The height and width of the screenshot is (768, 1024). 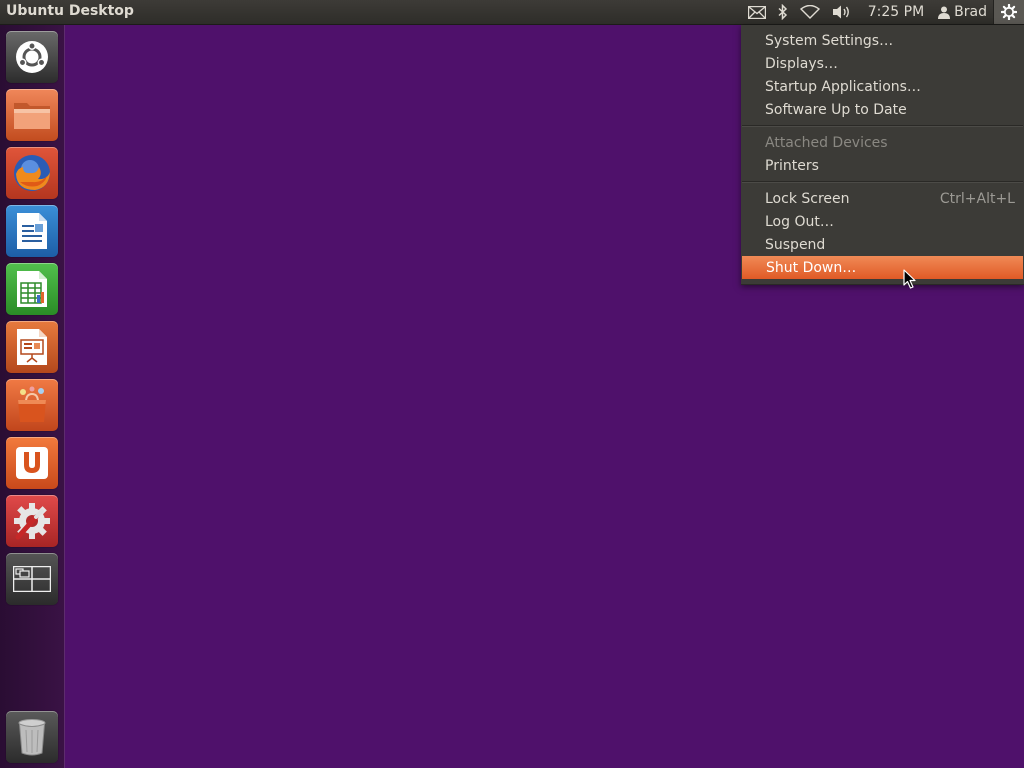 I want to click on mail-icon, so click(x=756, y=12).